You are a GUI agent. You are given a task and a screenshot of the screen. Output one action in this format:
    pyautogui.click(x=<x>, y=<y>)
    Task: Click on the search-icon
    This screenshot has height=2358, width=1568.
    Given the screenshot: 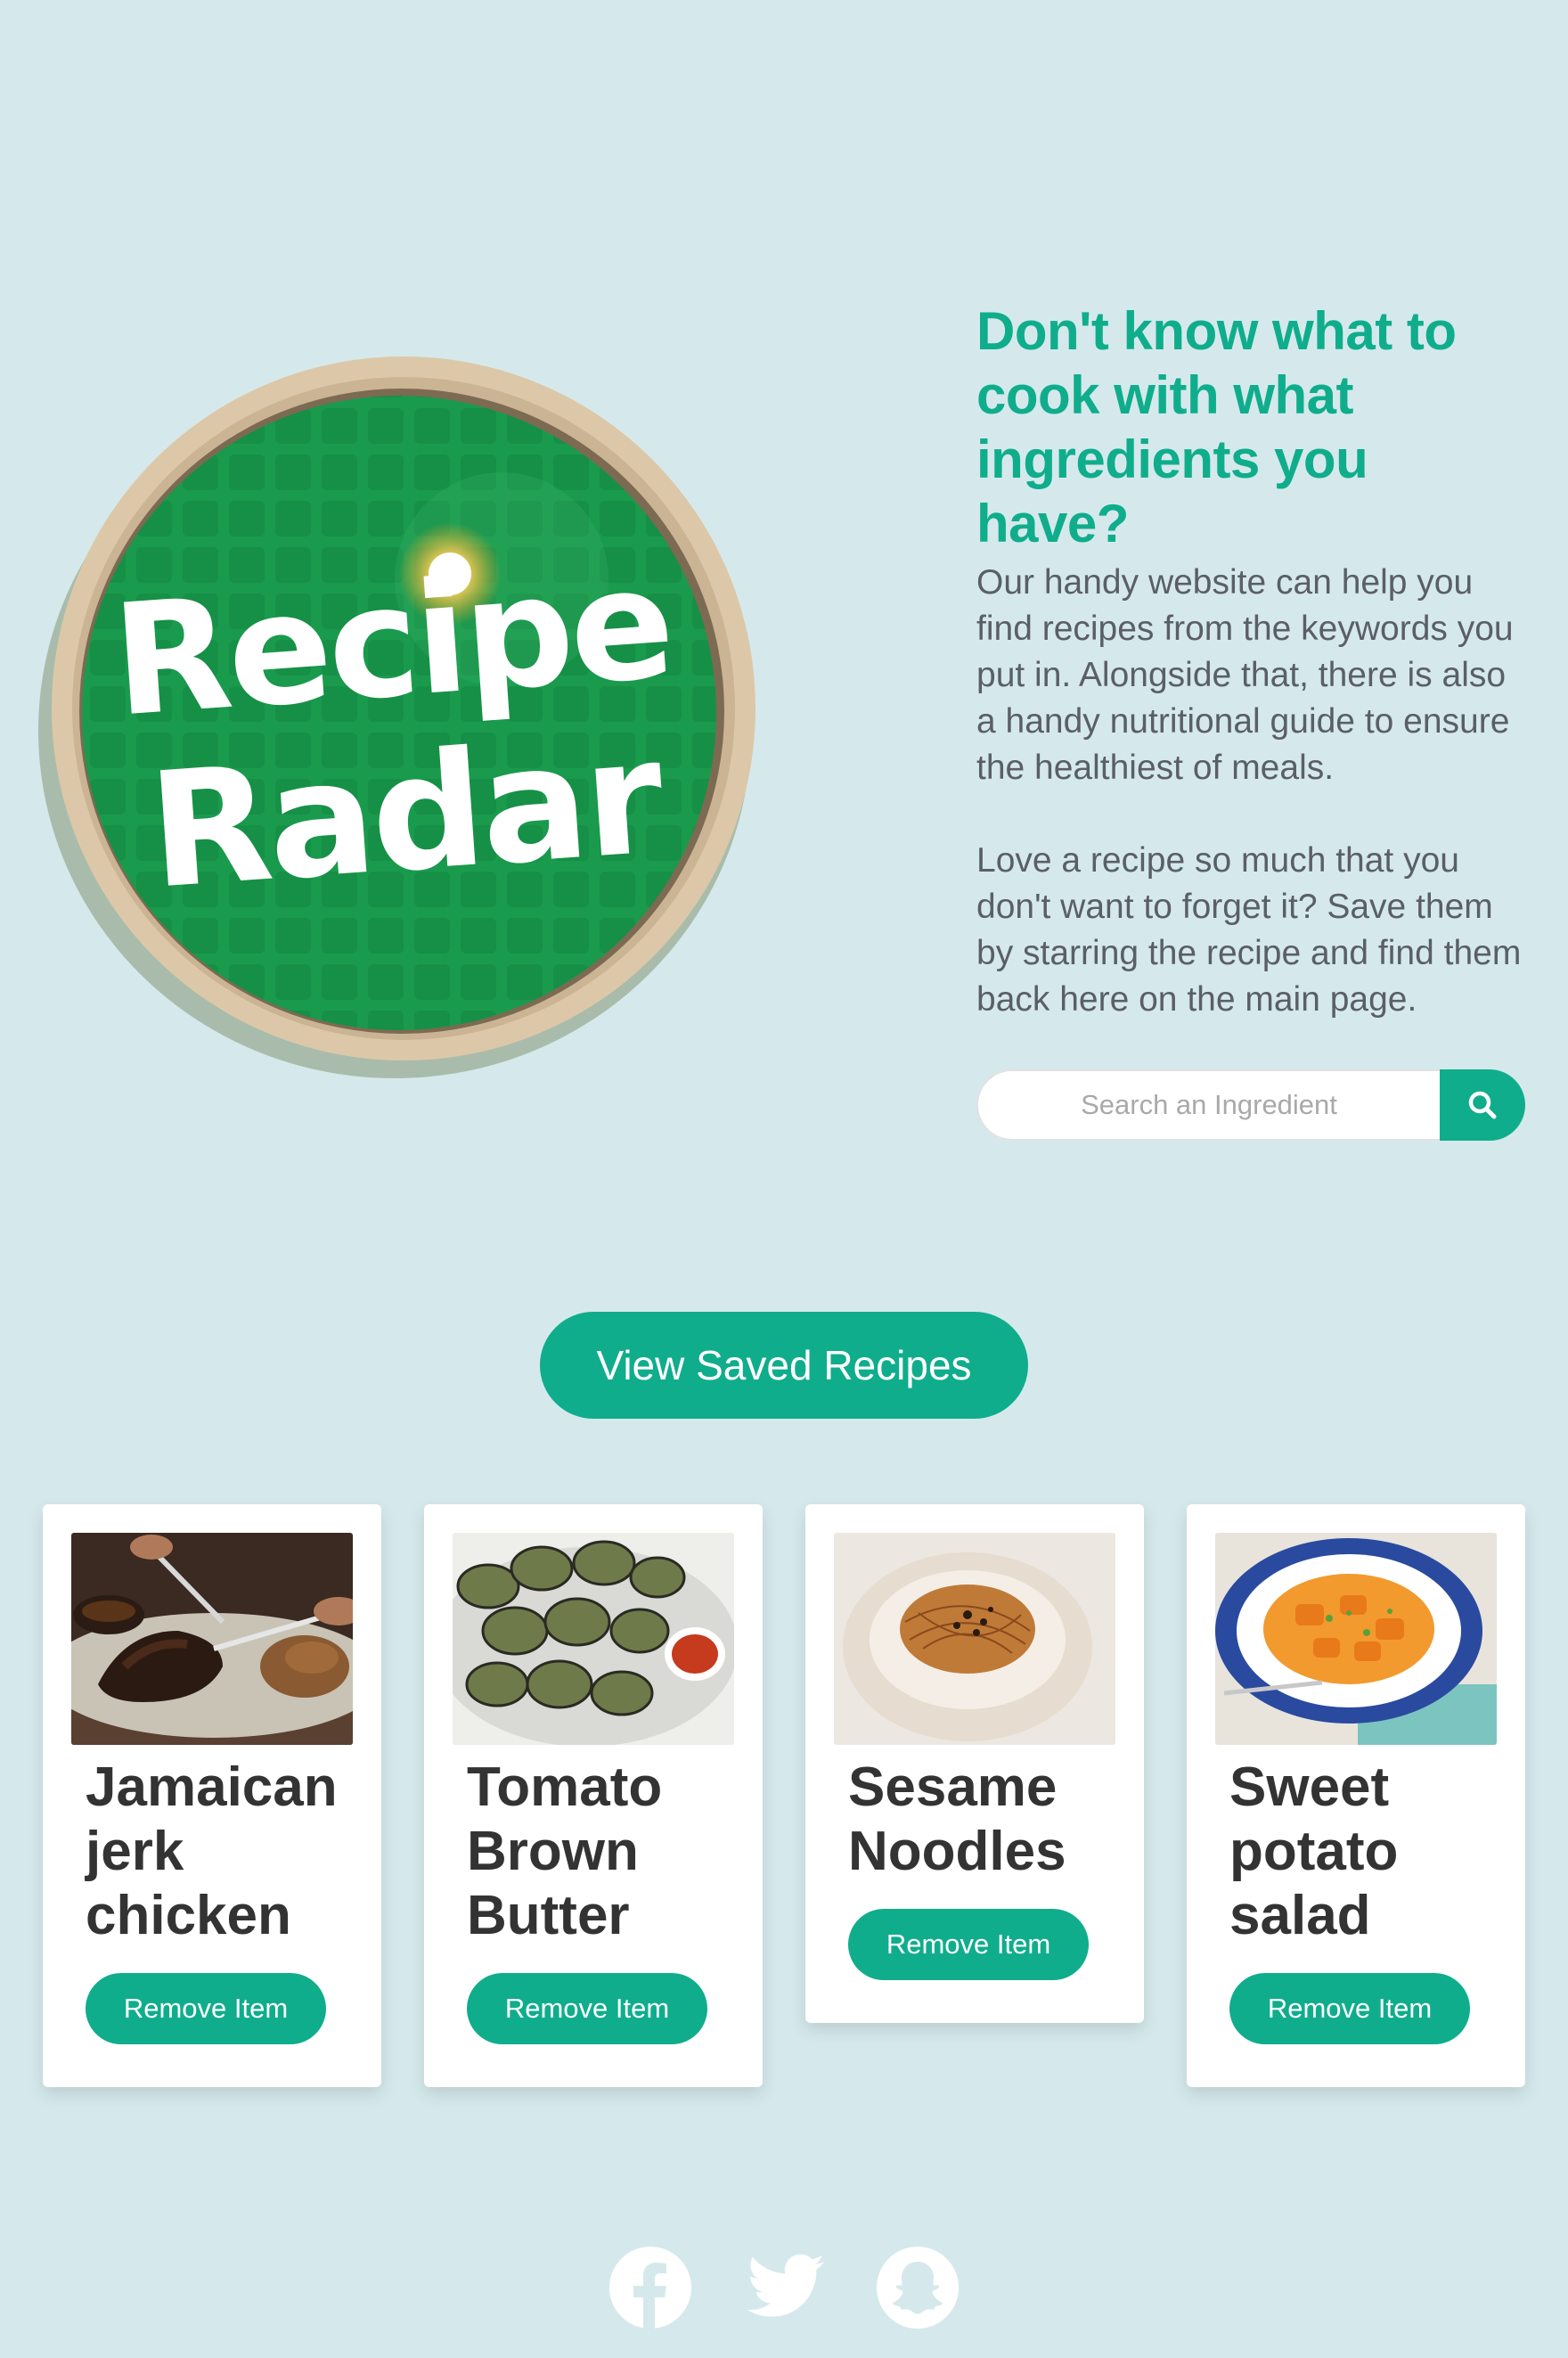 What is the action you would take?
    pyautogui.click(x=1482, y=1105)
    